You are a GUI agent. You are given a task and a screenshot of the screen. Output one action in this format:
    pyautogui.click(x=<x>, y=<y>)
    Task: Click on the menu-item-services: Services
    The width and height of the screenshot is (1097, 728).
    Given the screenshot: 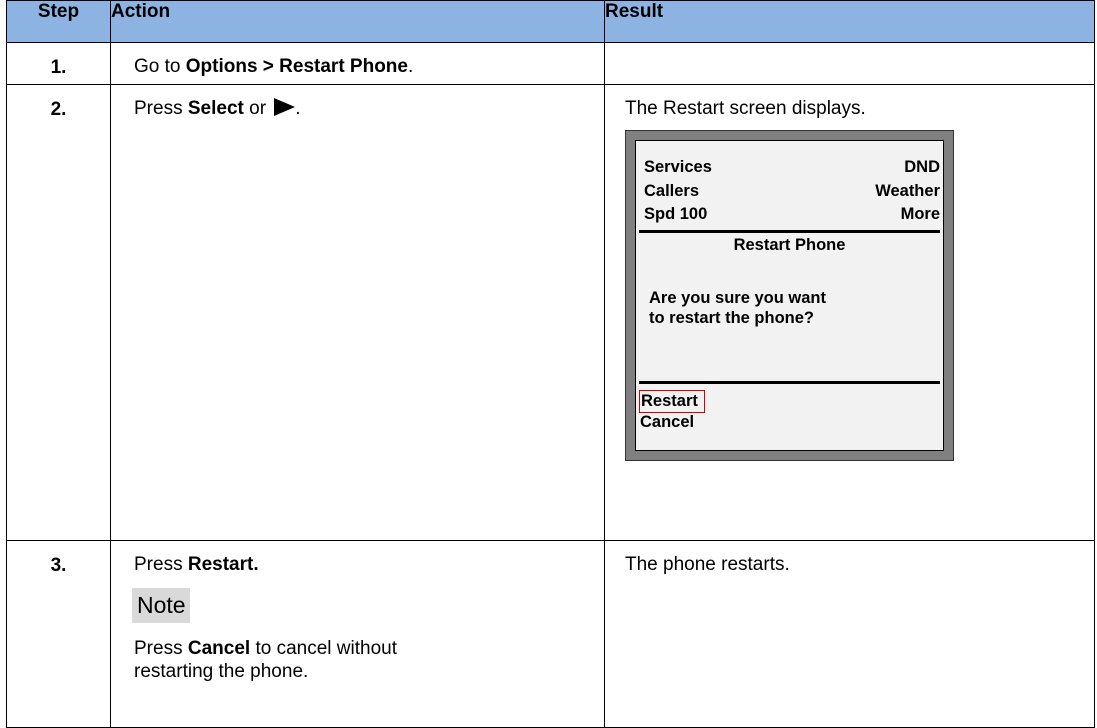 What is the action you would take?
    pyautogui.click(x=678, y=167)
    